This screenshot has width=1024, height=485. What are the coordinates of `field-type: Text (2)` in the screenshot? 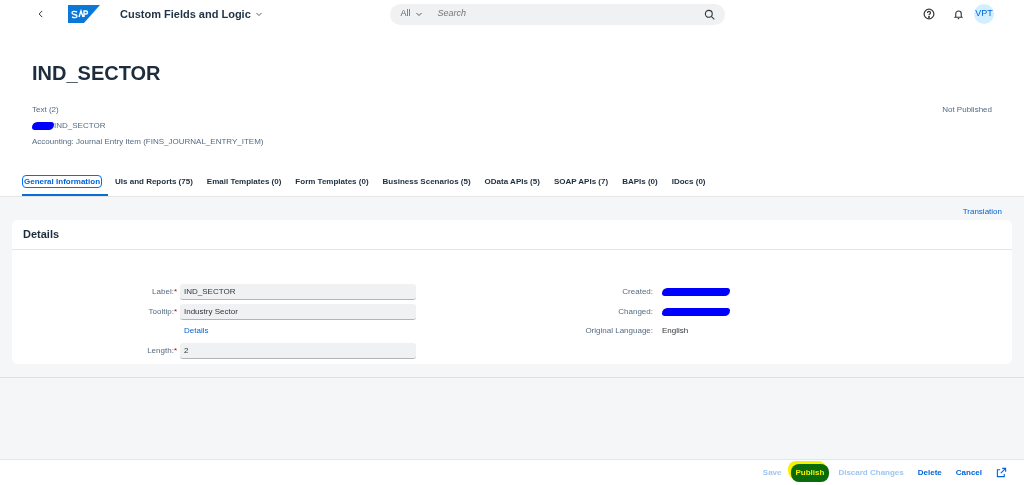 It's located at (45, 110).